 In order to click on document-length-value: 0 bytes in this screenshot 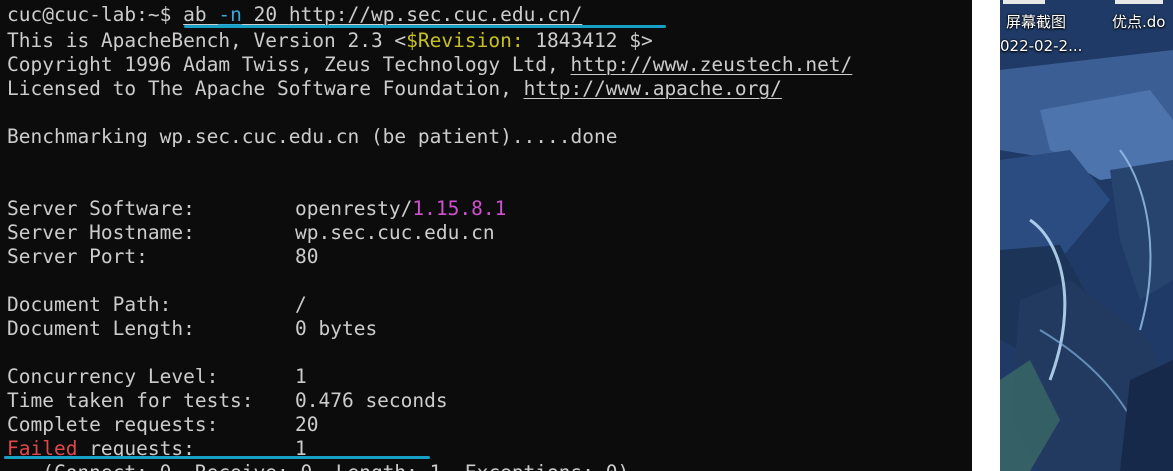, I will do `click(336, 328)`.